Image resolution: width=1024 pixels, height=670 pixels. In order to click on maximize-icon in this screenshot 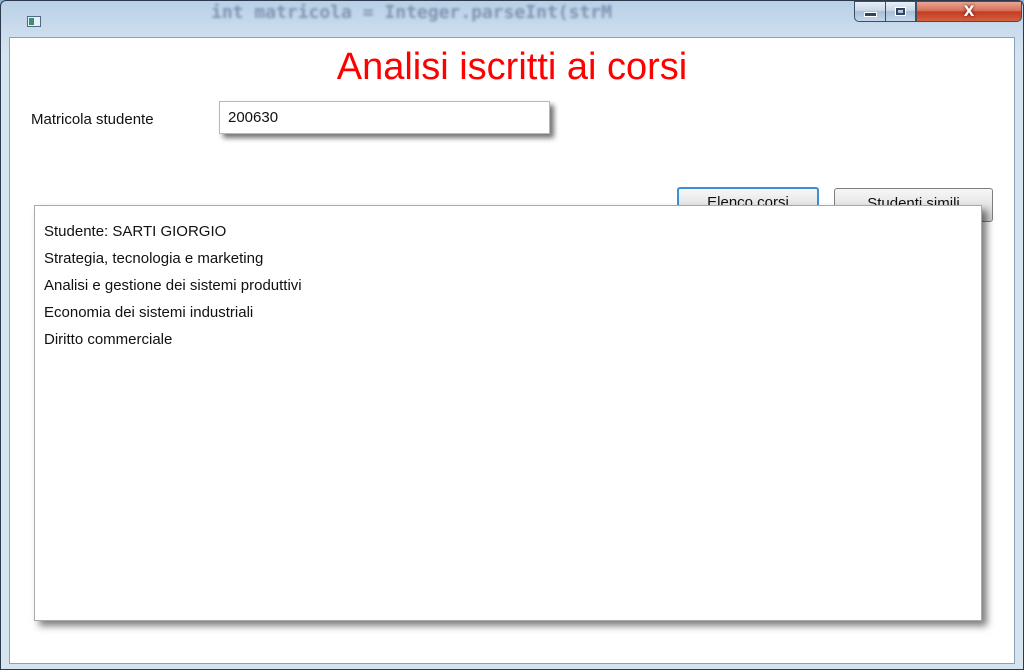, I will do `click(900, 11)`.